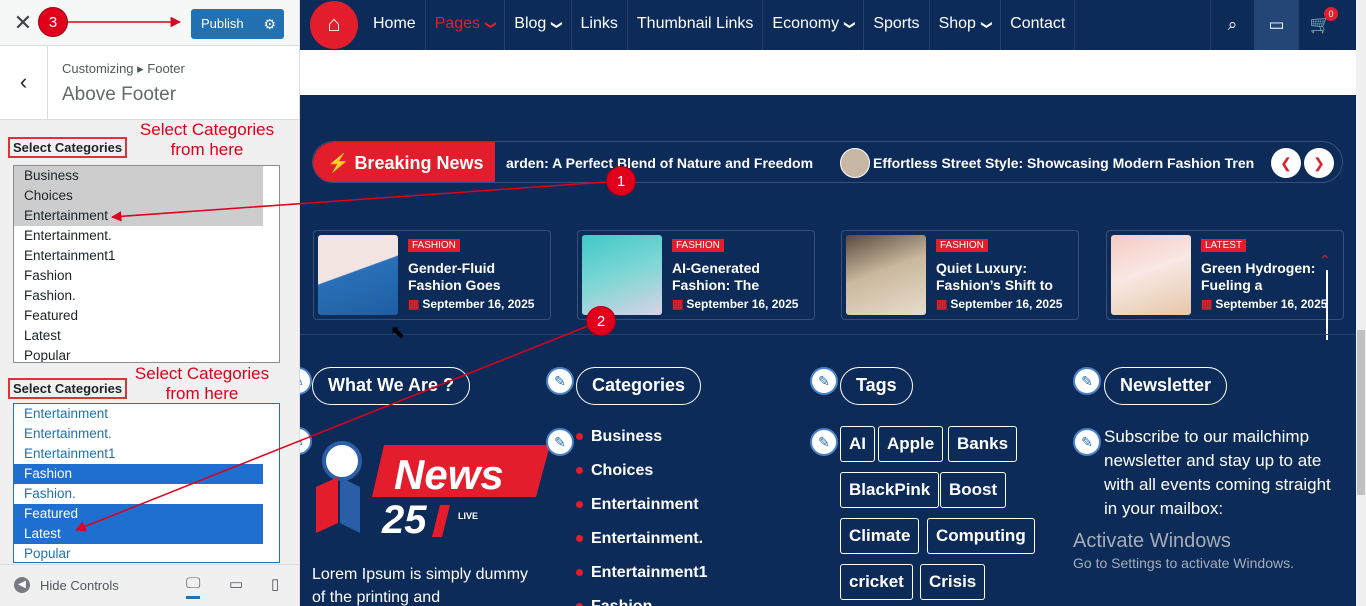 This screenshot has height=606, width=1366. What do you see at coordinates (814, 25) in the screenshot?
I see `nav-item: Economy ❯` at bounding box center [814, 25].